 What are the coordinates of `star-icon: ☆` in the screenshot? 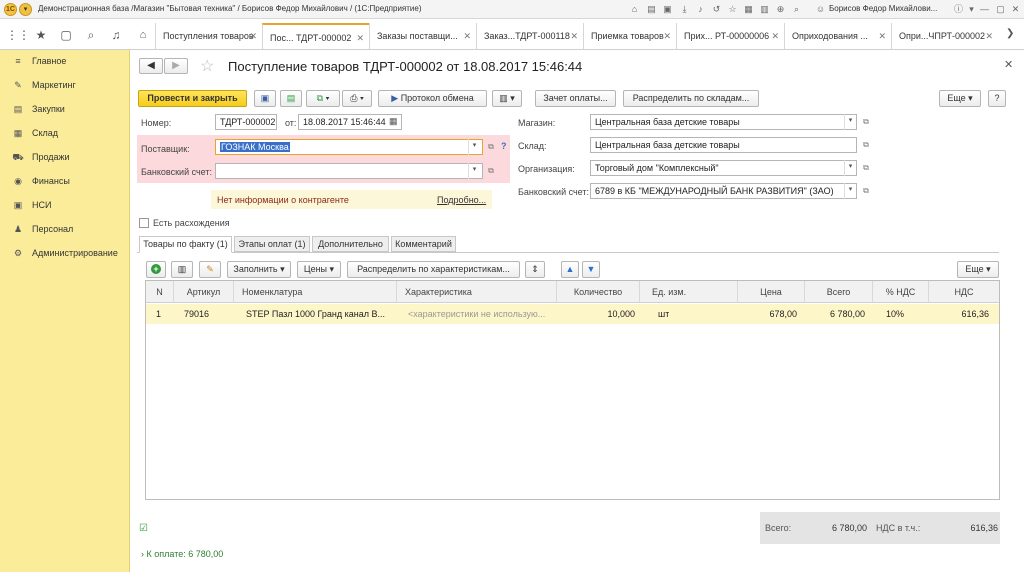 It's located at (732, 9).